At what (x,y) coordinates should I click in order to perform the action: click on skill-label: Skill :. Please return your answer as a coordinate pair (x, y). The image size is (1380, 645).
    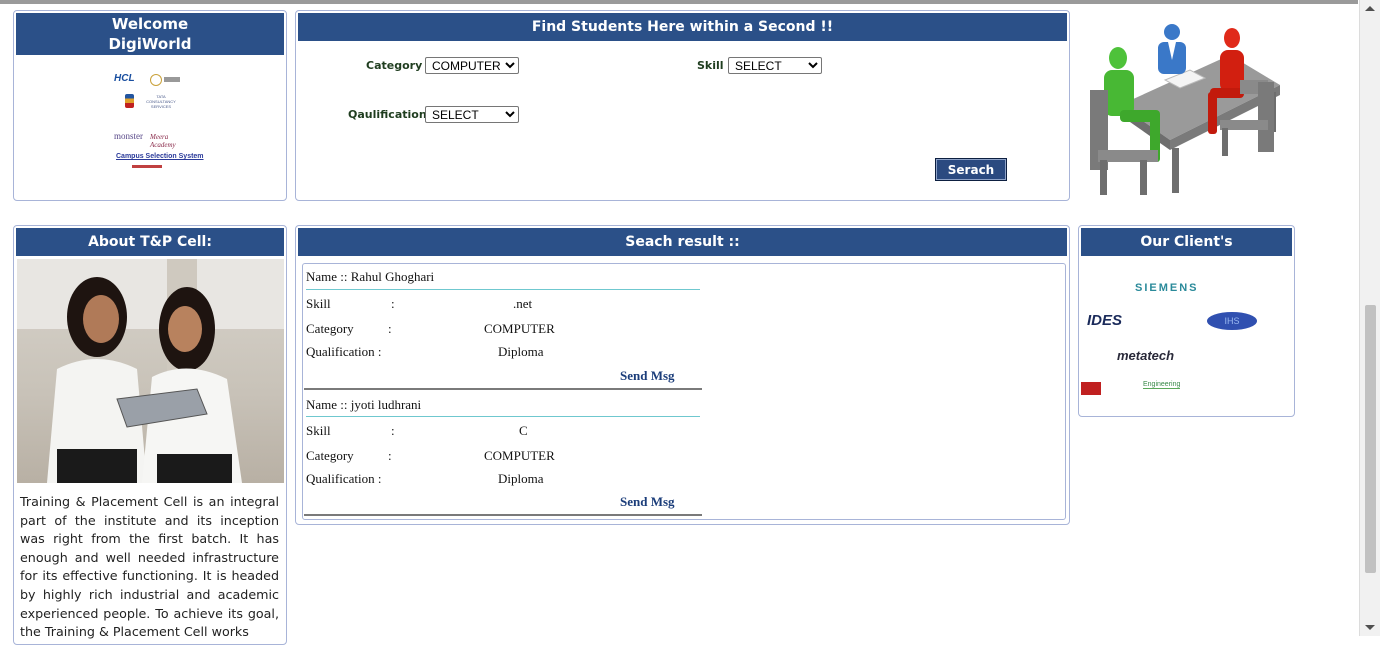
    Looking at the image, I should click on (714, 65).